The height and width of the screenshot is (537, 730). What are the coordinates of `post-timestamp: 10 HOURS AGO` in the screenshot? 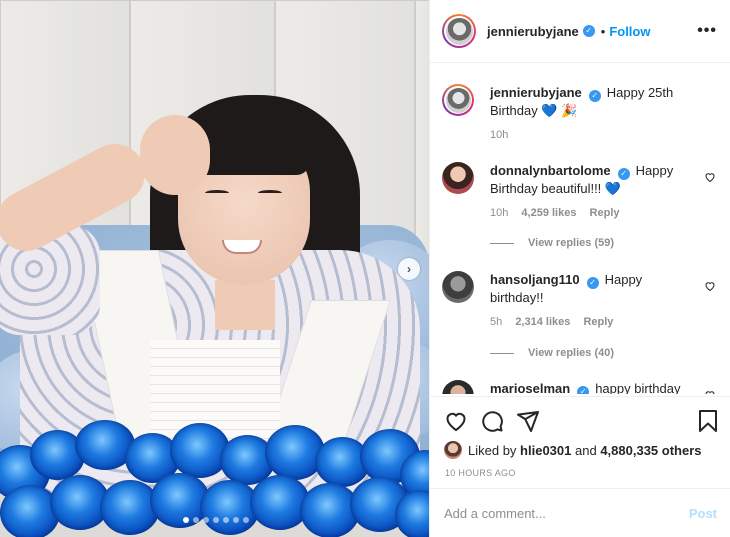 It's located at (480, 473).